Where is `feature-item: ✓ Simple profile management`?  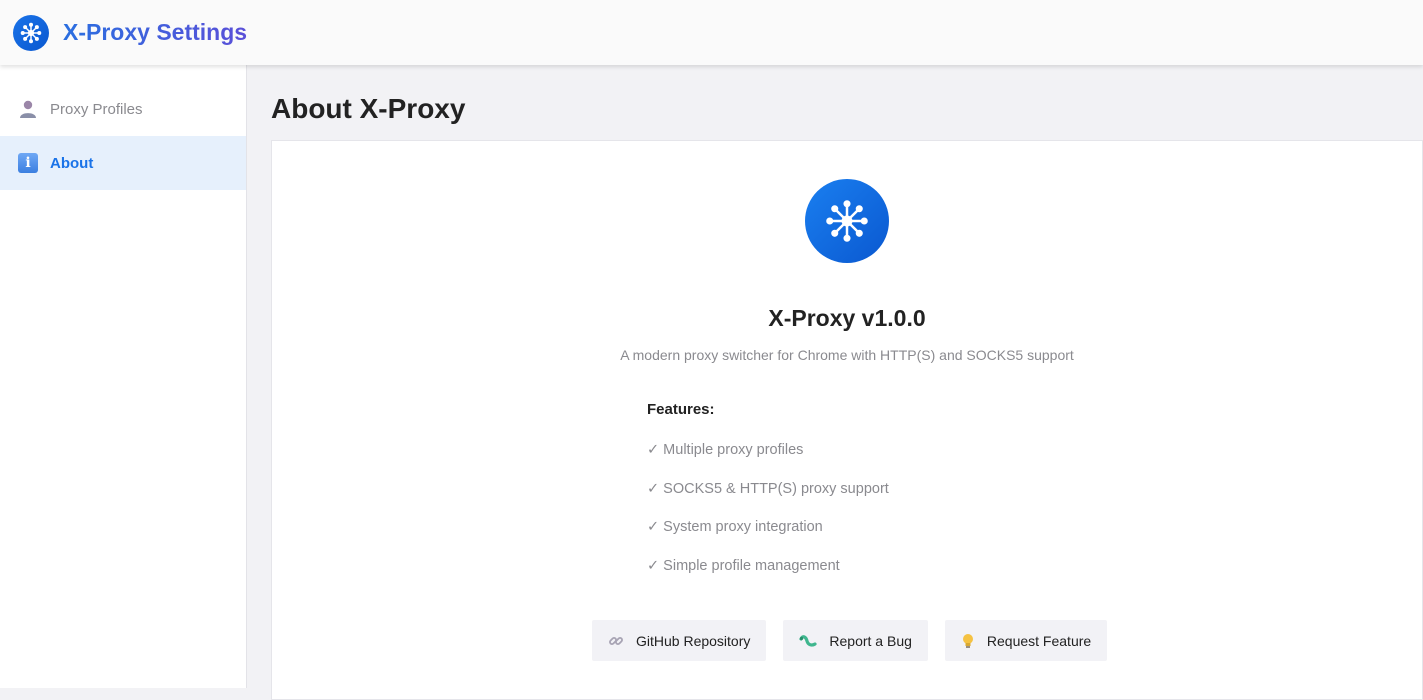
feature-item: ✓ Simple profile management is located at coordinates (743, 565).